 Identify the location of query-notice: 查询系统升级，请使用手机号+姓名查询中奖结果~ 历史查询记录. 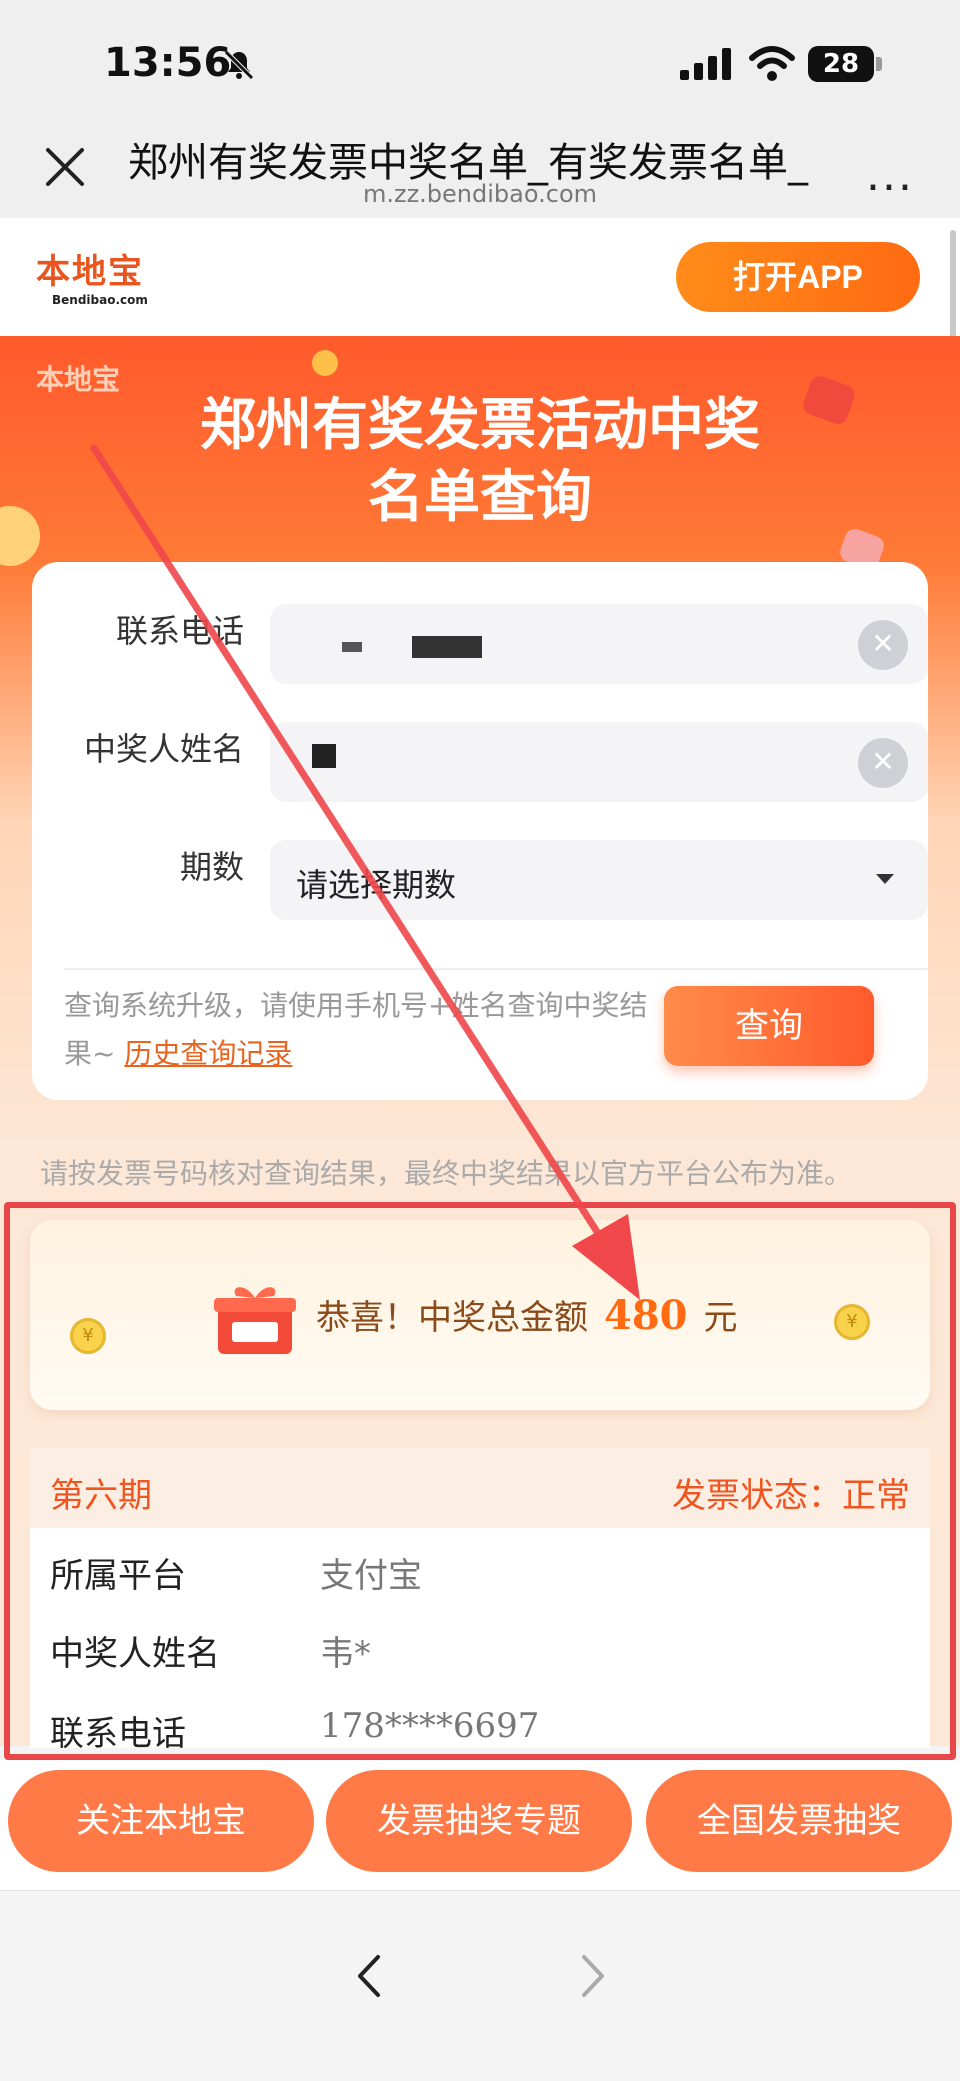
(364, 1030).